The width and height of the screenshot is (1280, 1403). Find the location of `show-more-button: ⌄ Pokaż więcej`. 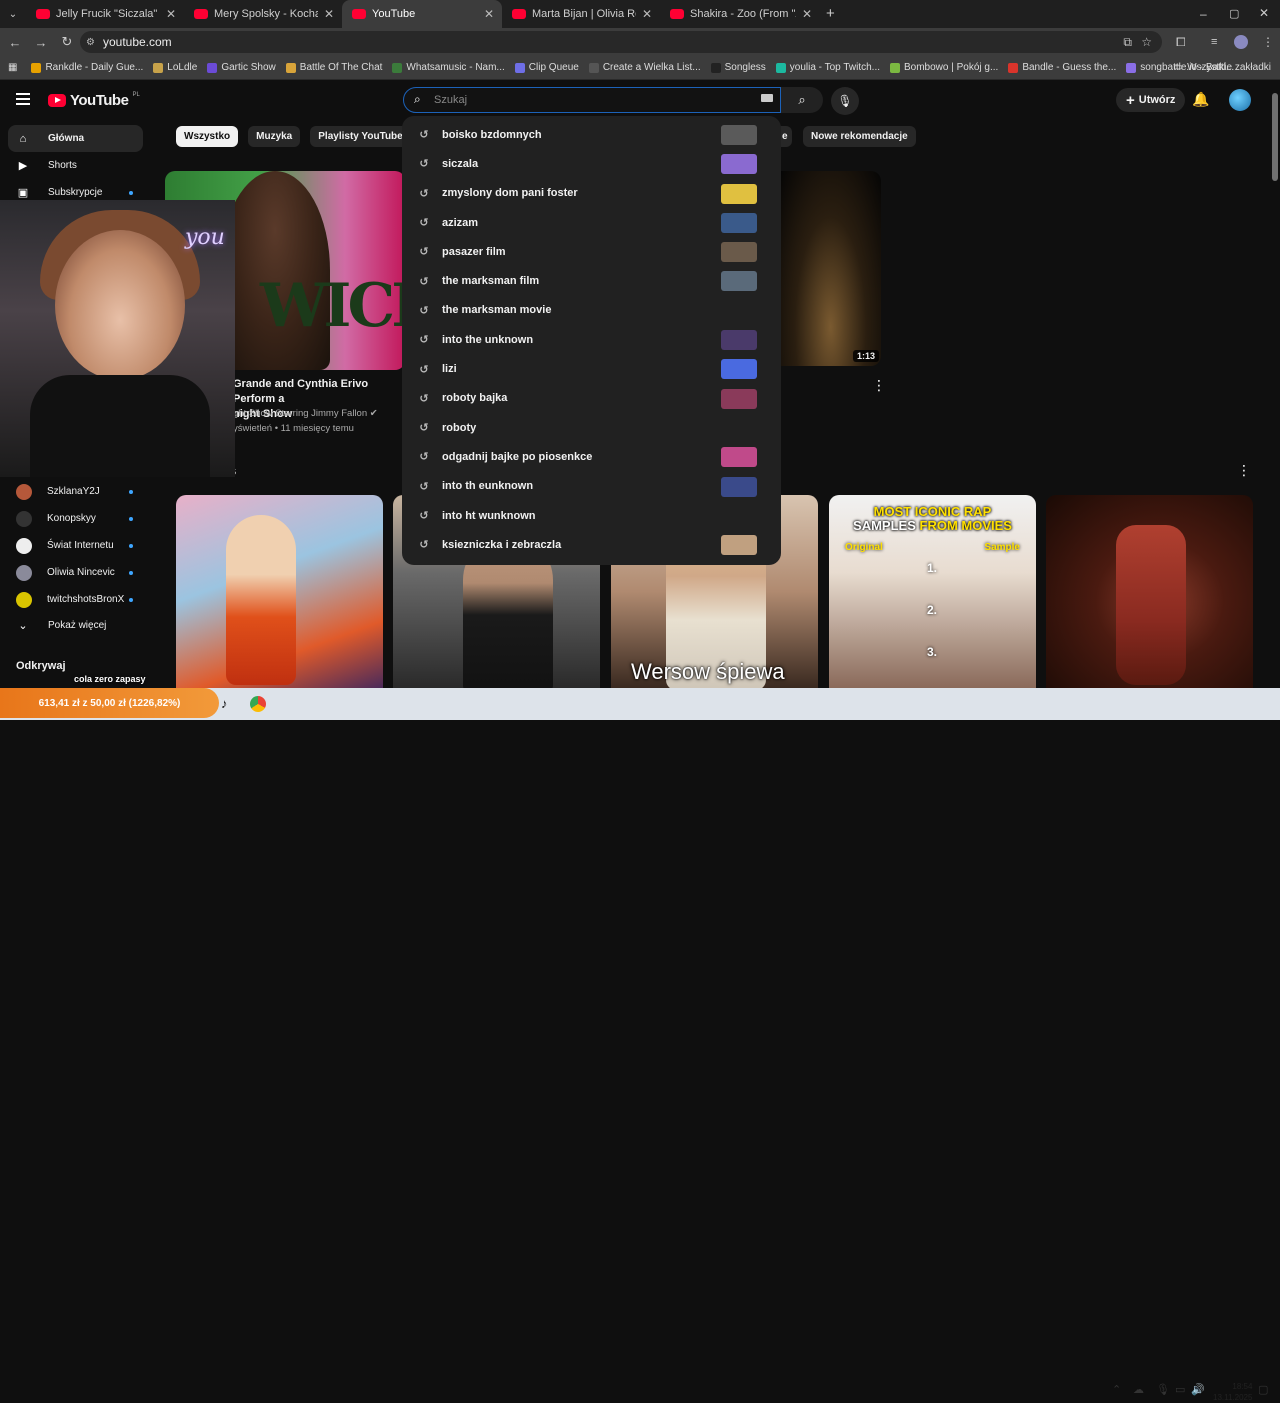

show-more-button: ⌄ Pokaż więcej is located at coordinates (75, 625).